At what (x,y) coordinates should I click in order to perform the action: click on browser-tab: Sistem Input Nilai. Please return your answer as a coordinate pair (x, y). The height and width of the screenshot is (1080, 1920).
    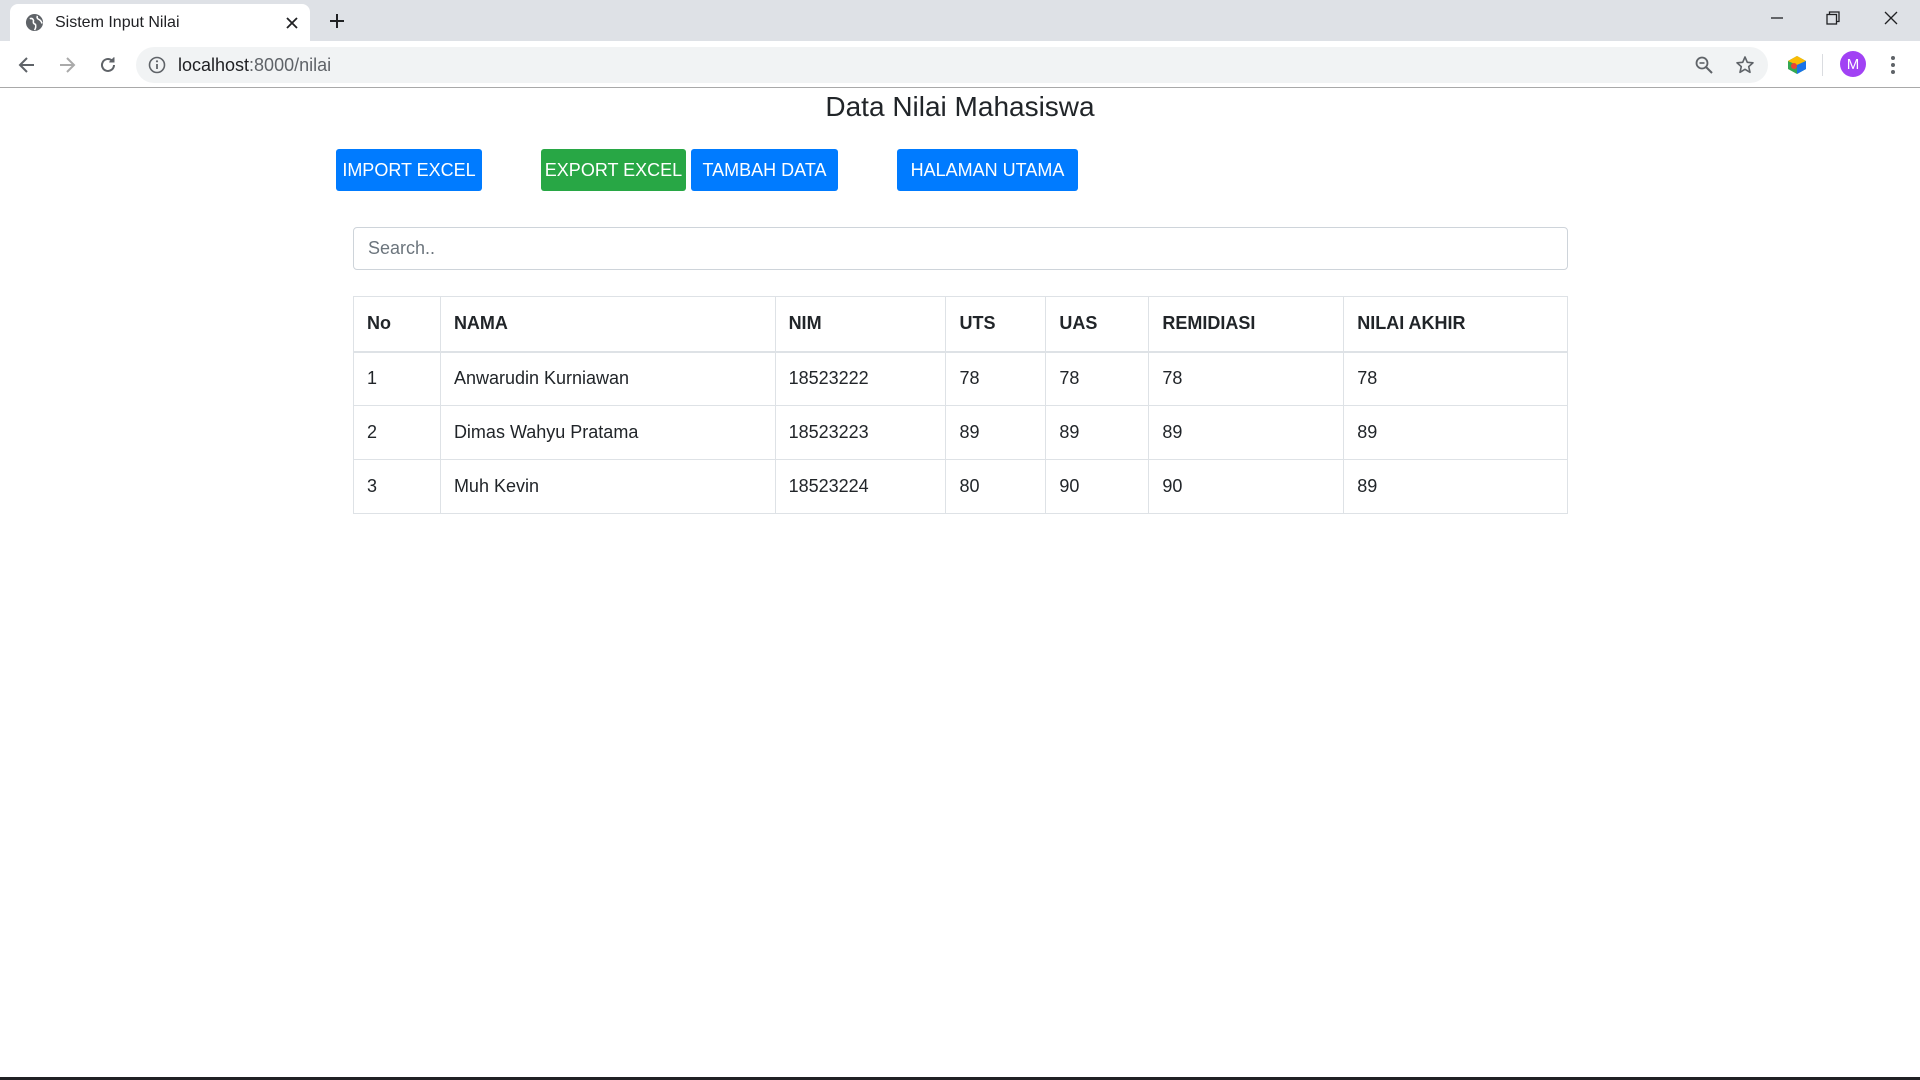
    Looking at the image, I should click on (160, 22).